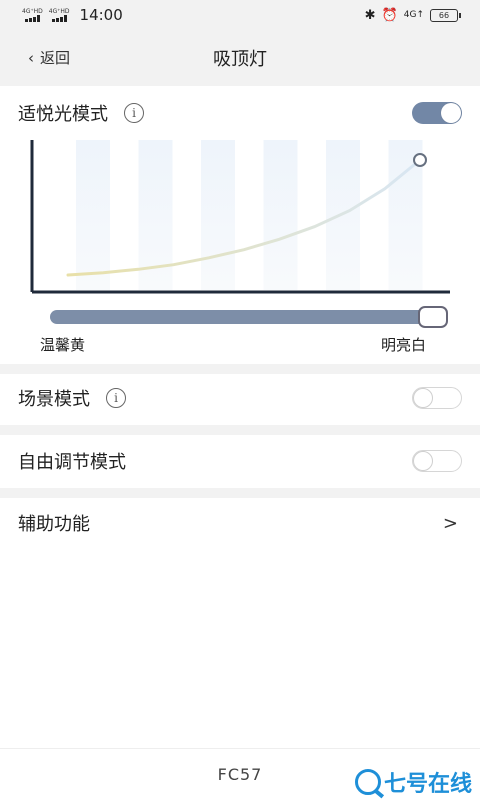 This screenshot has height=800, width=480. Describe the element at coordinates (240, 461) in the screenshot. I see `free-mode-row: 自由调节模式` at that location.